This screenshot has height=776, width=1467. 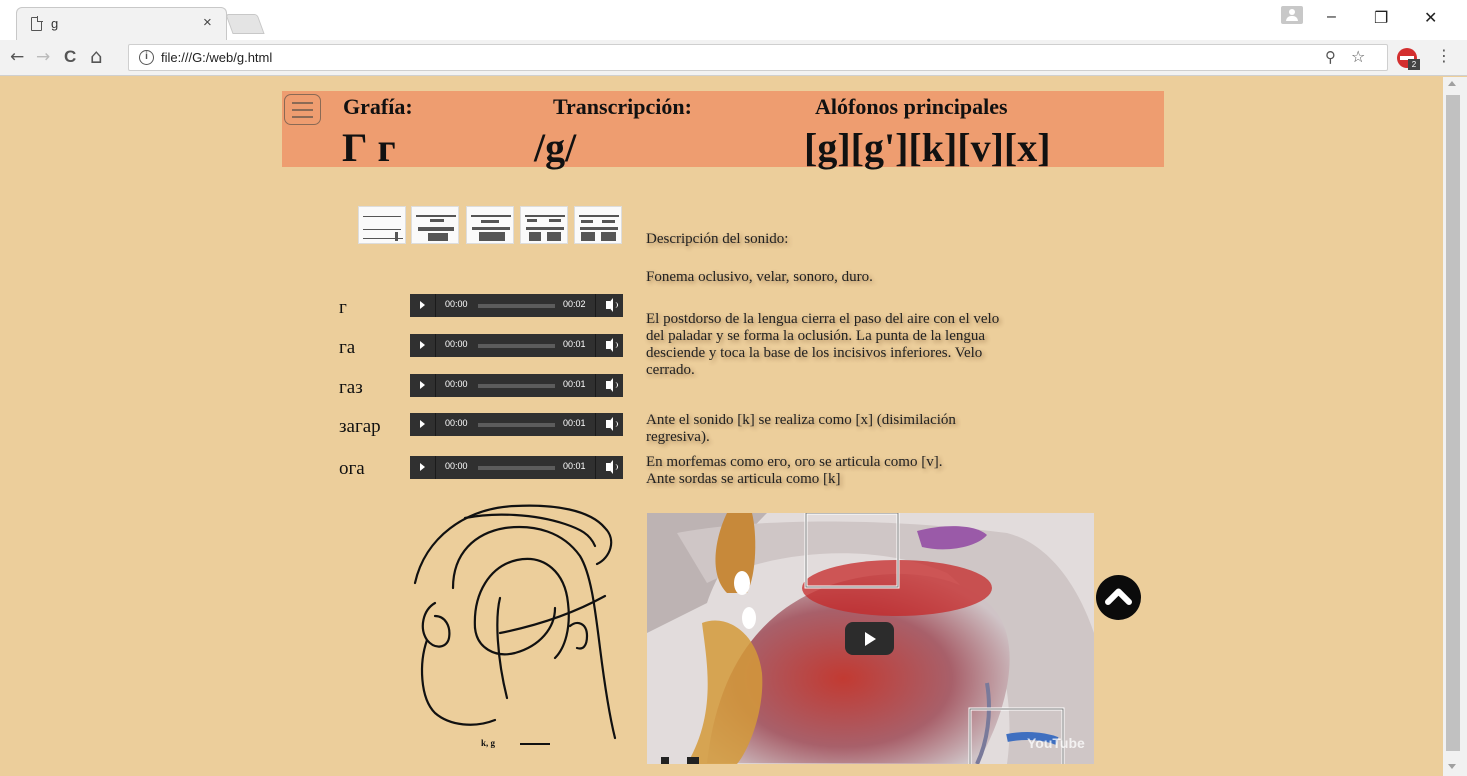 I want to click on page-icon, so click(x=37, y=23).